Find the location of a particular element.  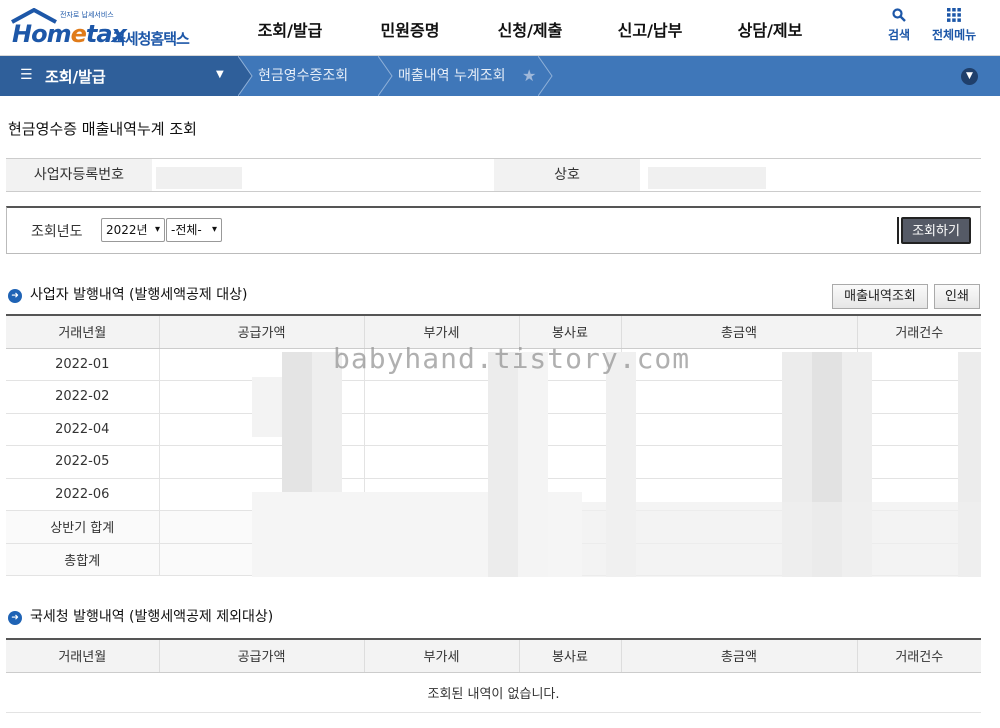

main-nav: 조회/발급 민원증명 신청/제출 신고/납부 상담/제보 is located at coordinates (530, 28).